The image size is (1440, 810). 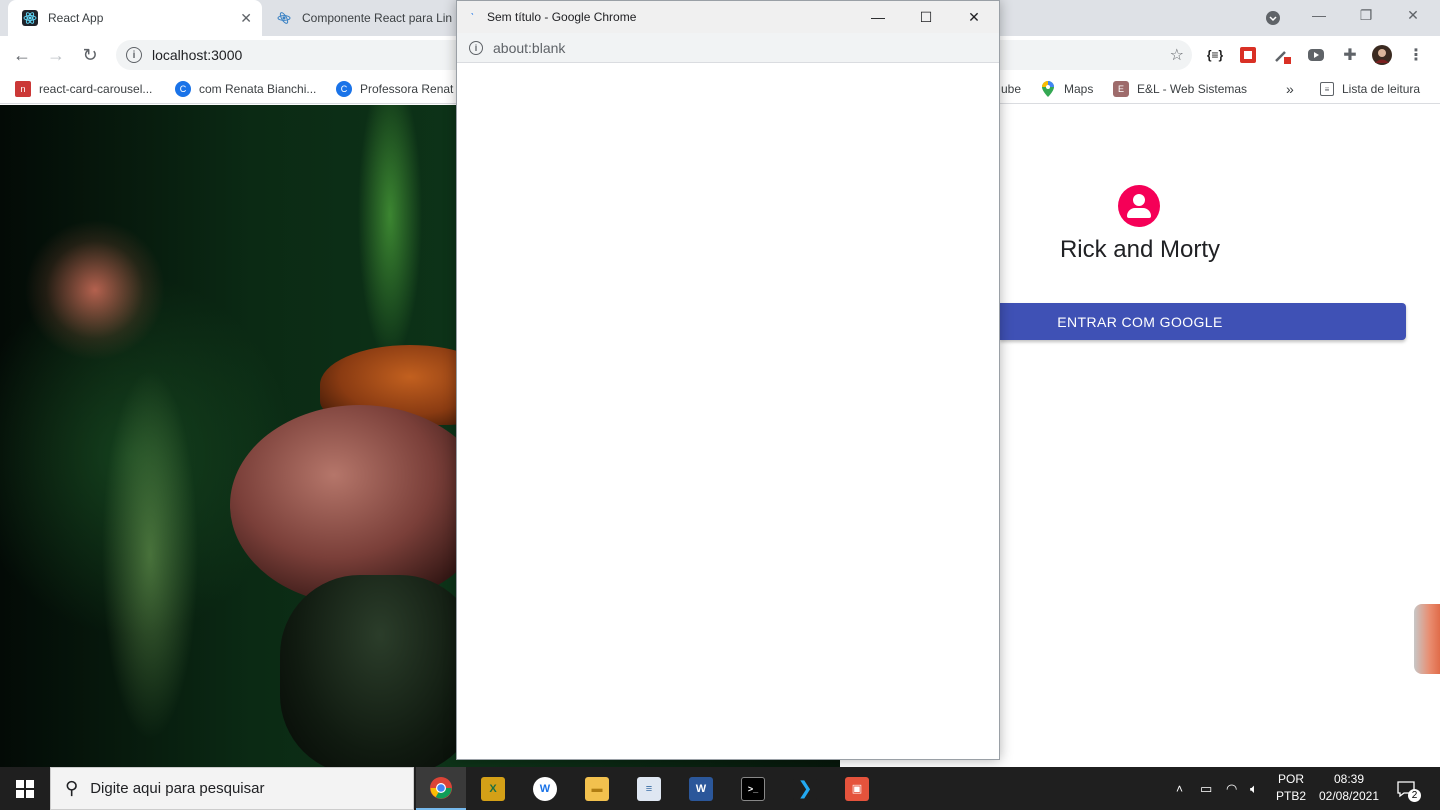 What do you see at coordinates (1048, 89) in the screenshot?
I see `maps-pin-icon` at bounding box center [1048, 89].